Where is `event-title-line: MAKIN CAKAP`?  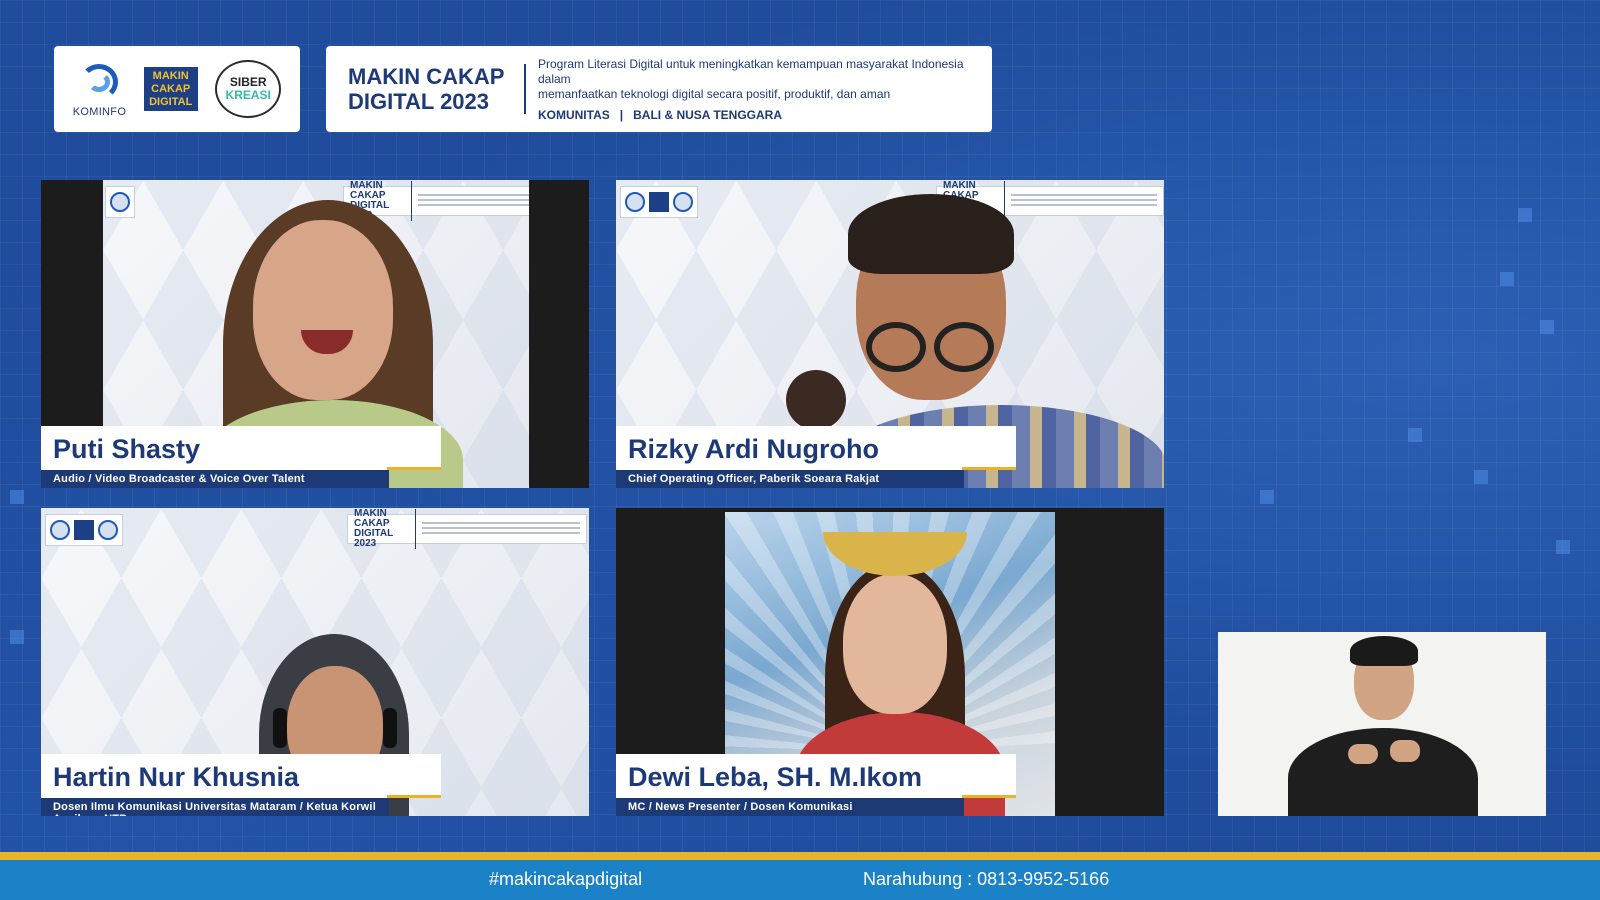
event-title-line: MAKIN CAKAP is located at coordinates (426, 76).